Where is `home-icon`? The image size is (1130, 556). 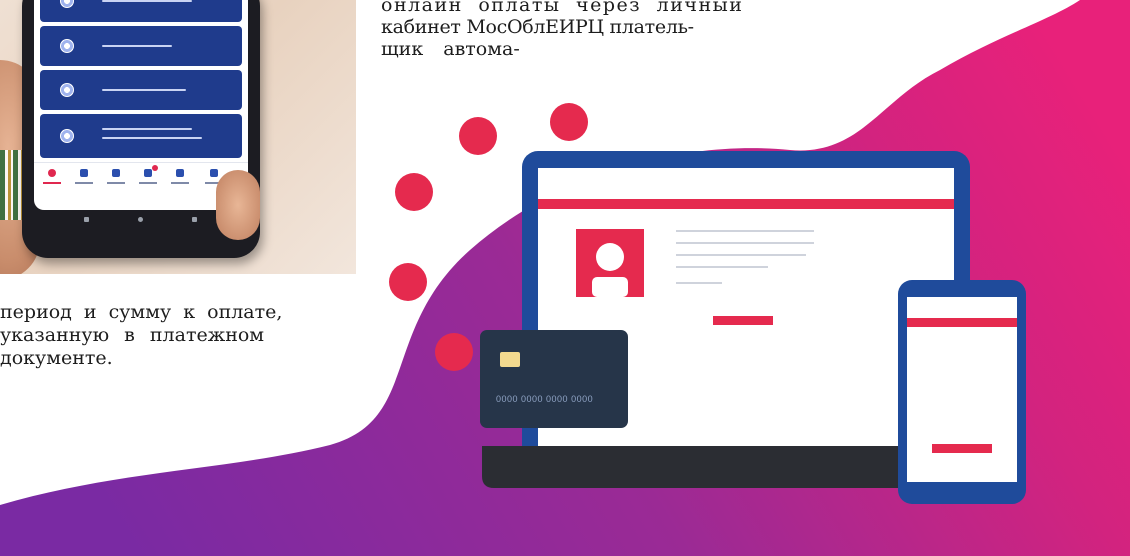 home-icon is located at coordinates (52, 173).